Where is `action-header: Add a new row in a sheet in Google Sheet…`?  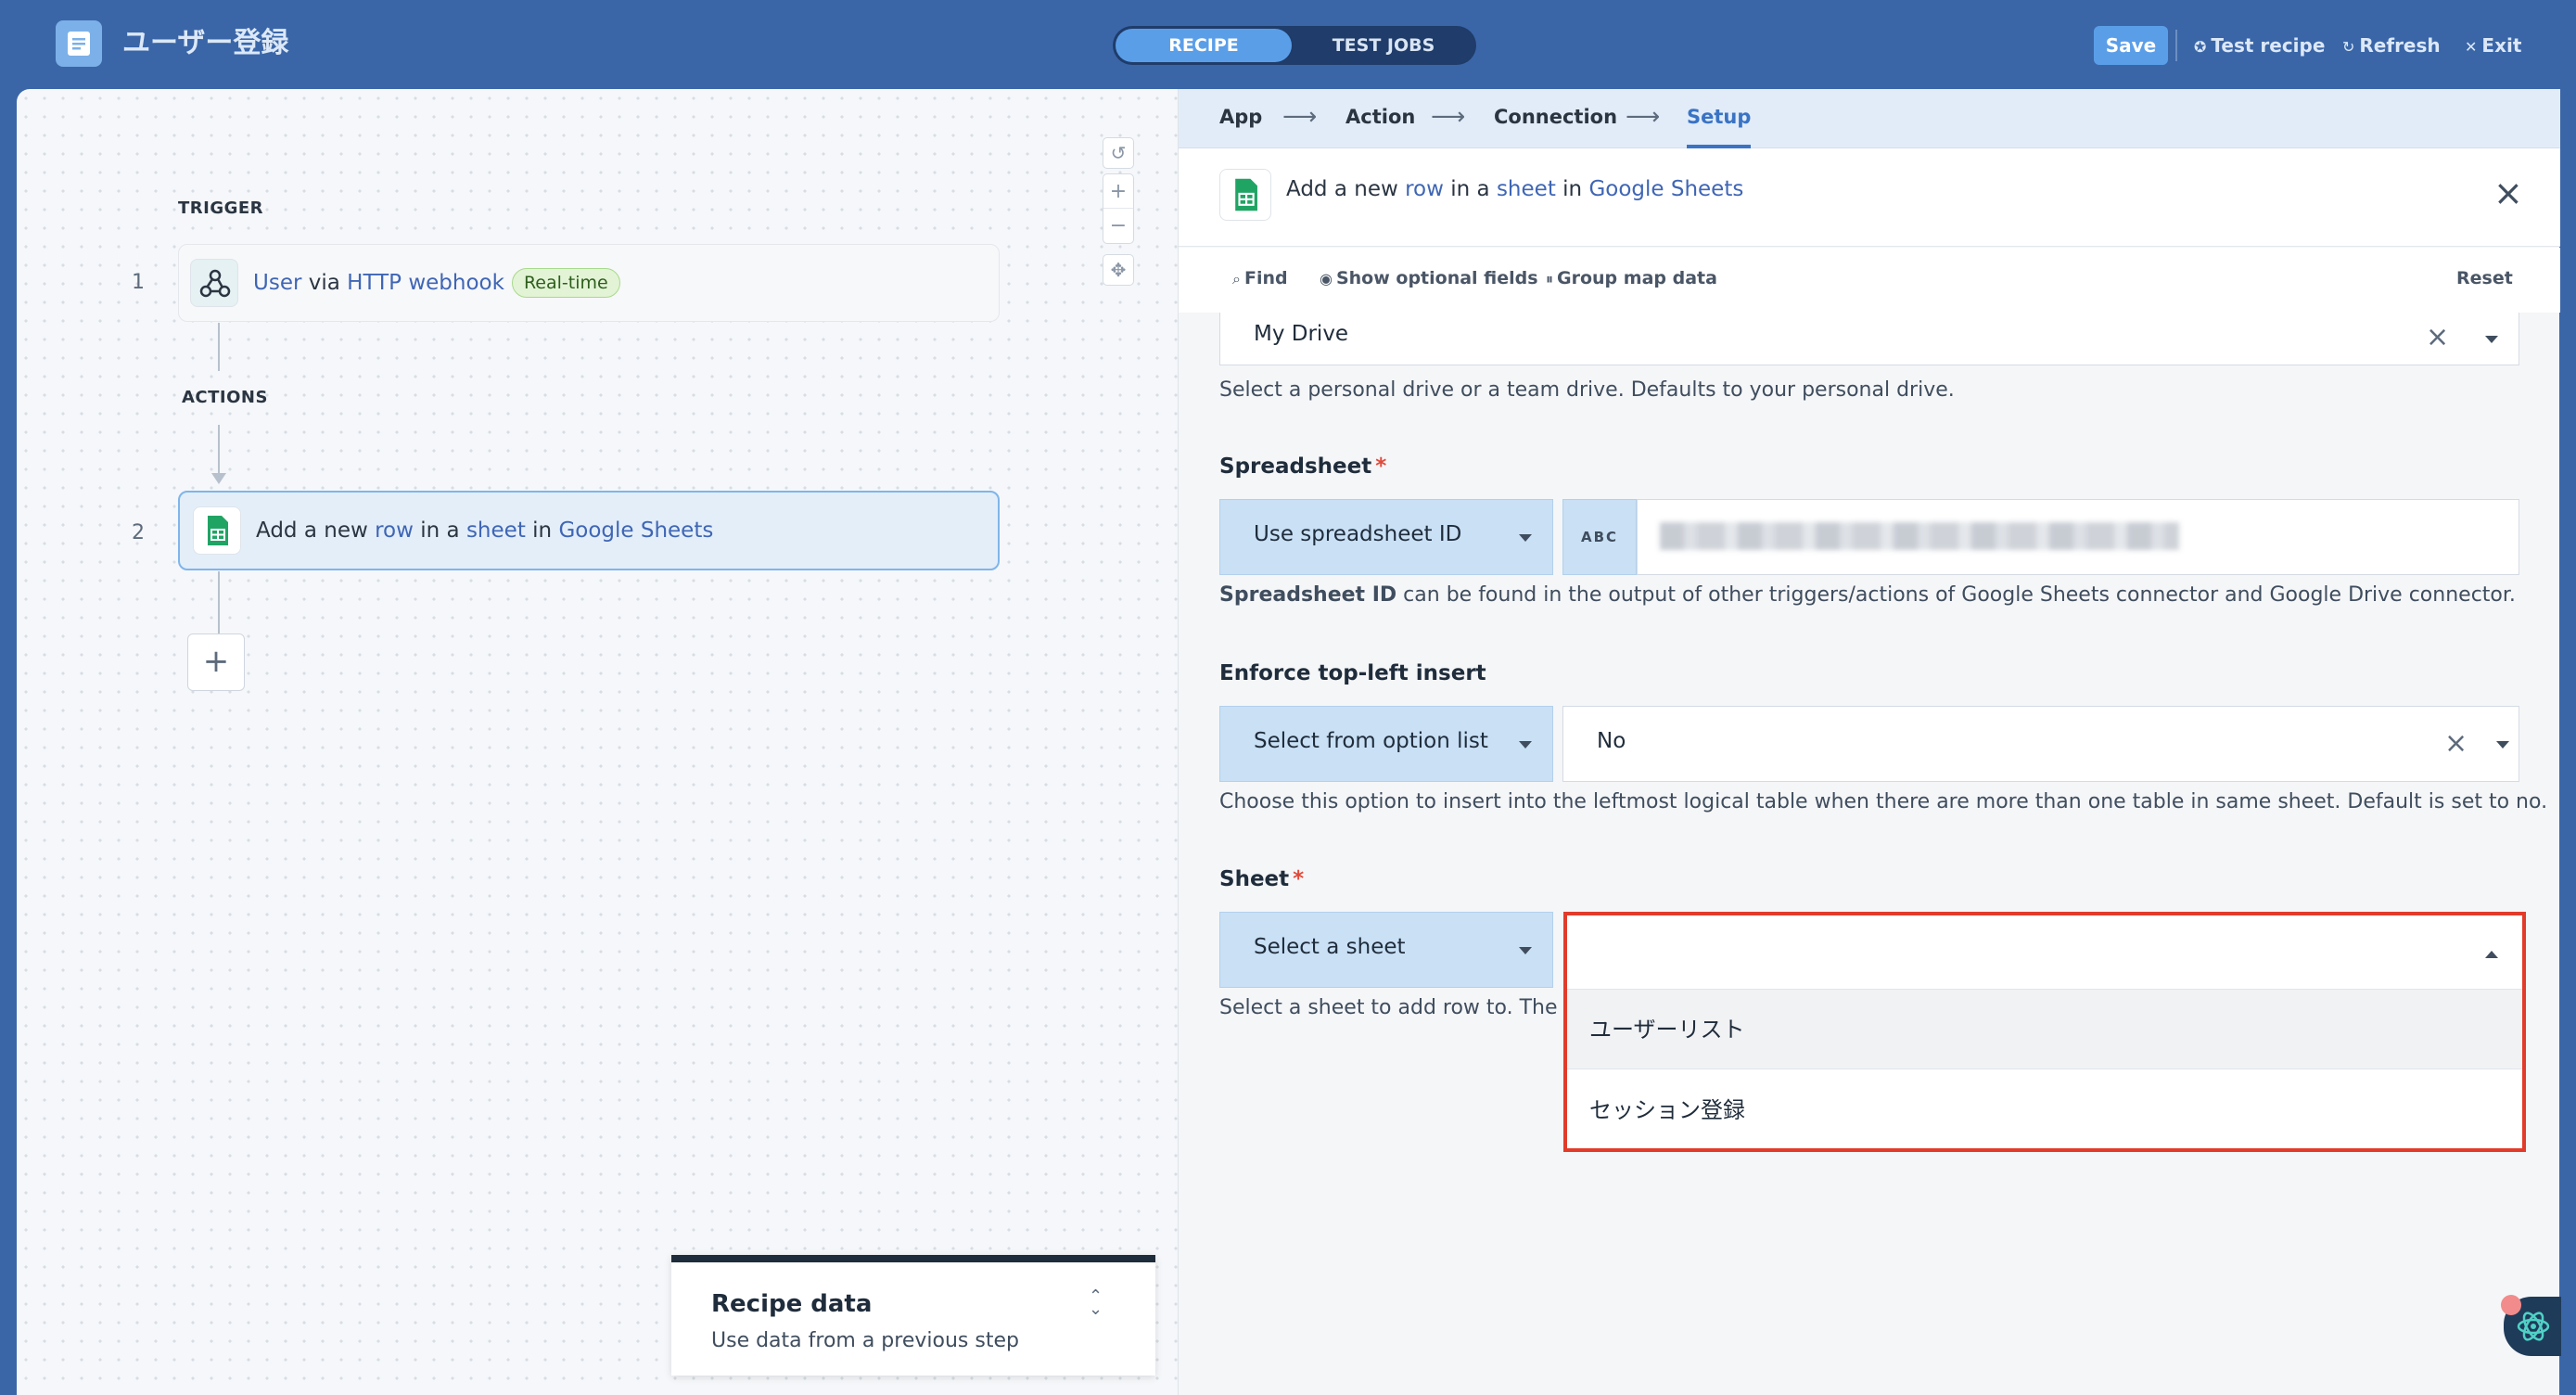
action-header: Add a new row in a sheet in Google Sheet… is located at coordinates (1869, 197).